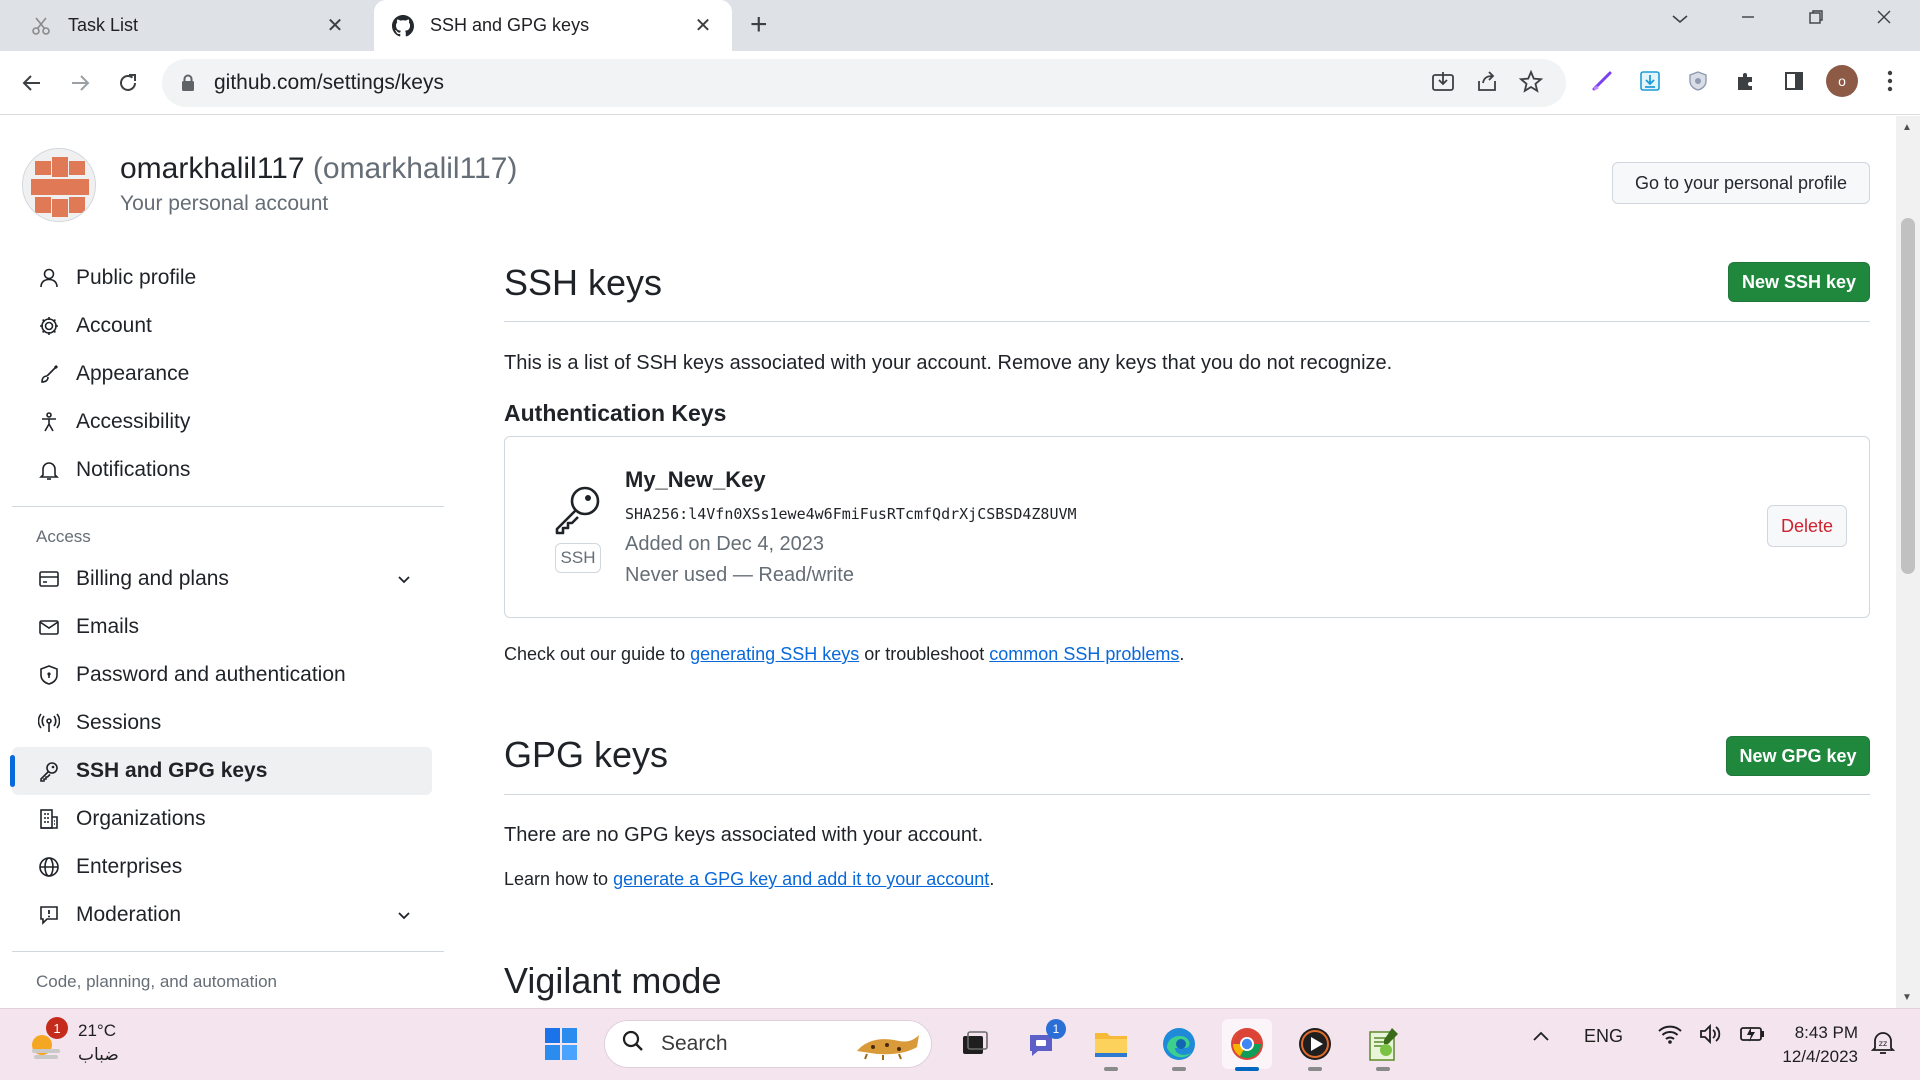  I want to click on key-icon, so click(49, 771).